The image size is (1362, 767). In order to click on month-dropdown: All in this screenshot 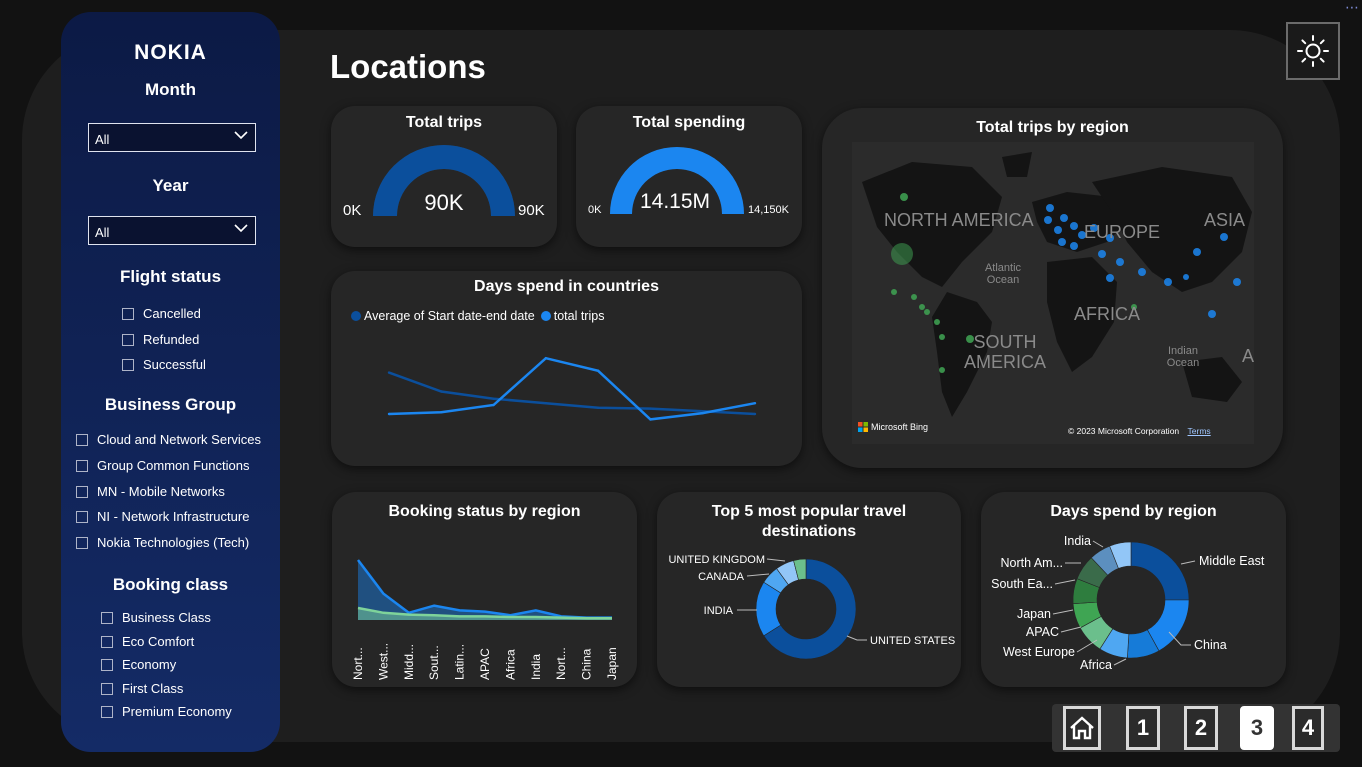, I will do `click(172, 137)`.